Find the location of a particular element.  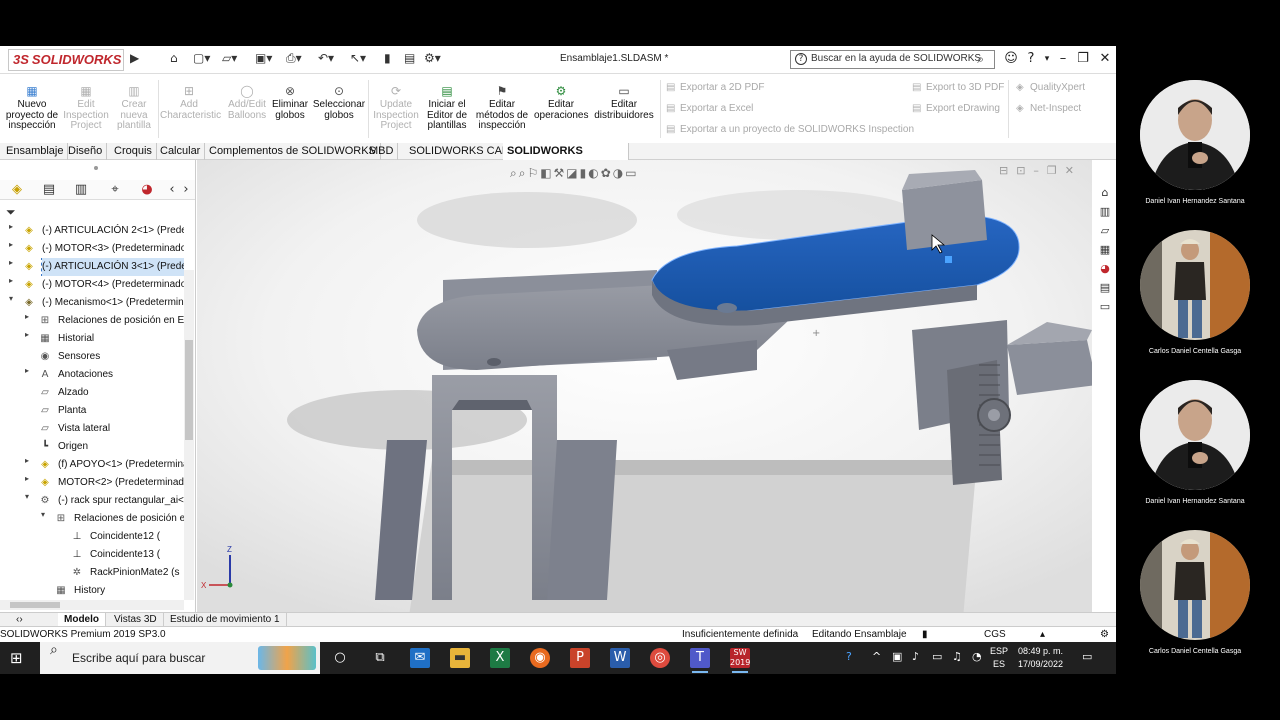

tree-item: ▾ ◈ (-) Mecanismo<1> (Predetermina is located at coordinates (92, 303).